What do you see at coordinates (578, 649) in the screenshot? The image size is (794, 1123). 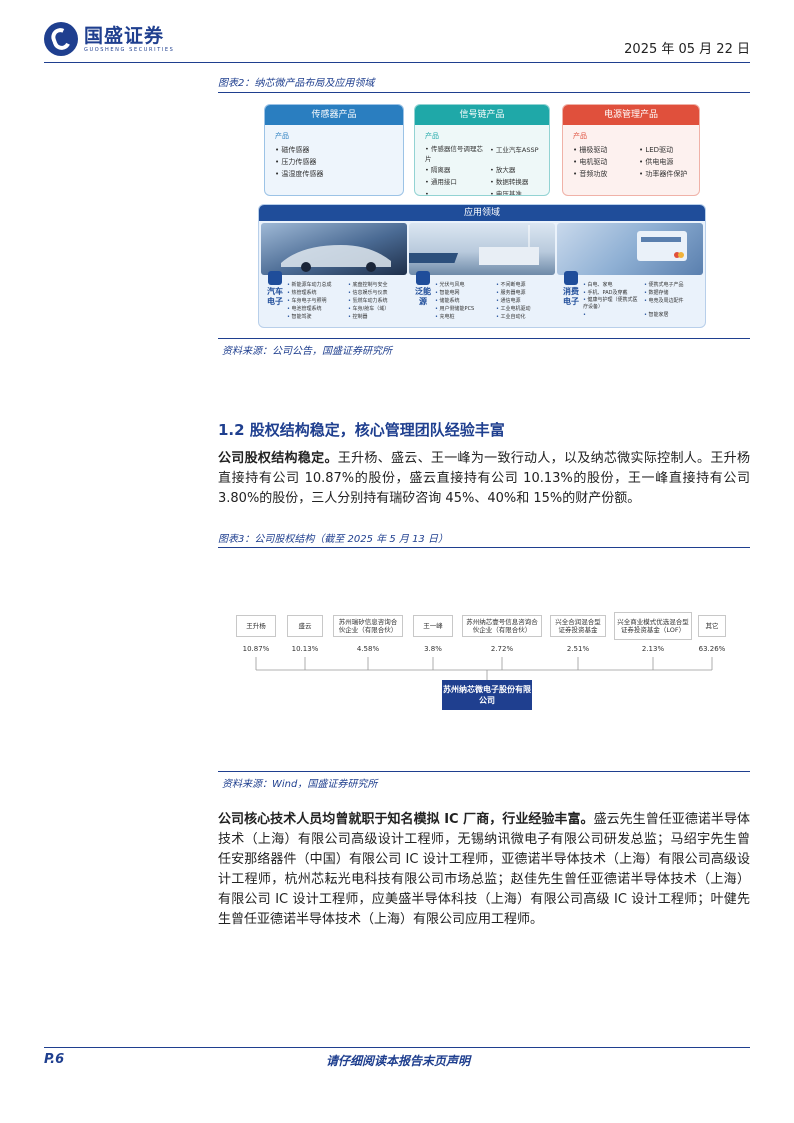 I see `shareholding-pct: 2.51%` at bounding box center [578, 649].